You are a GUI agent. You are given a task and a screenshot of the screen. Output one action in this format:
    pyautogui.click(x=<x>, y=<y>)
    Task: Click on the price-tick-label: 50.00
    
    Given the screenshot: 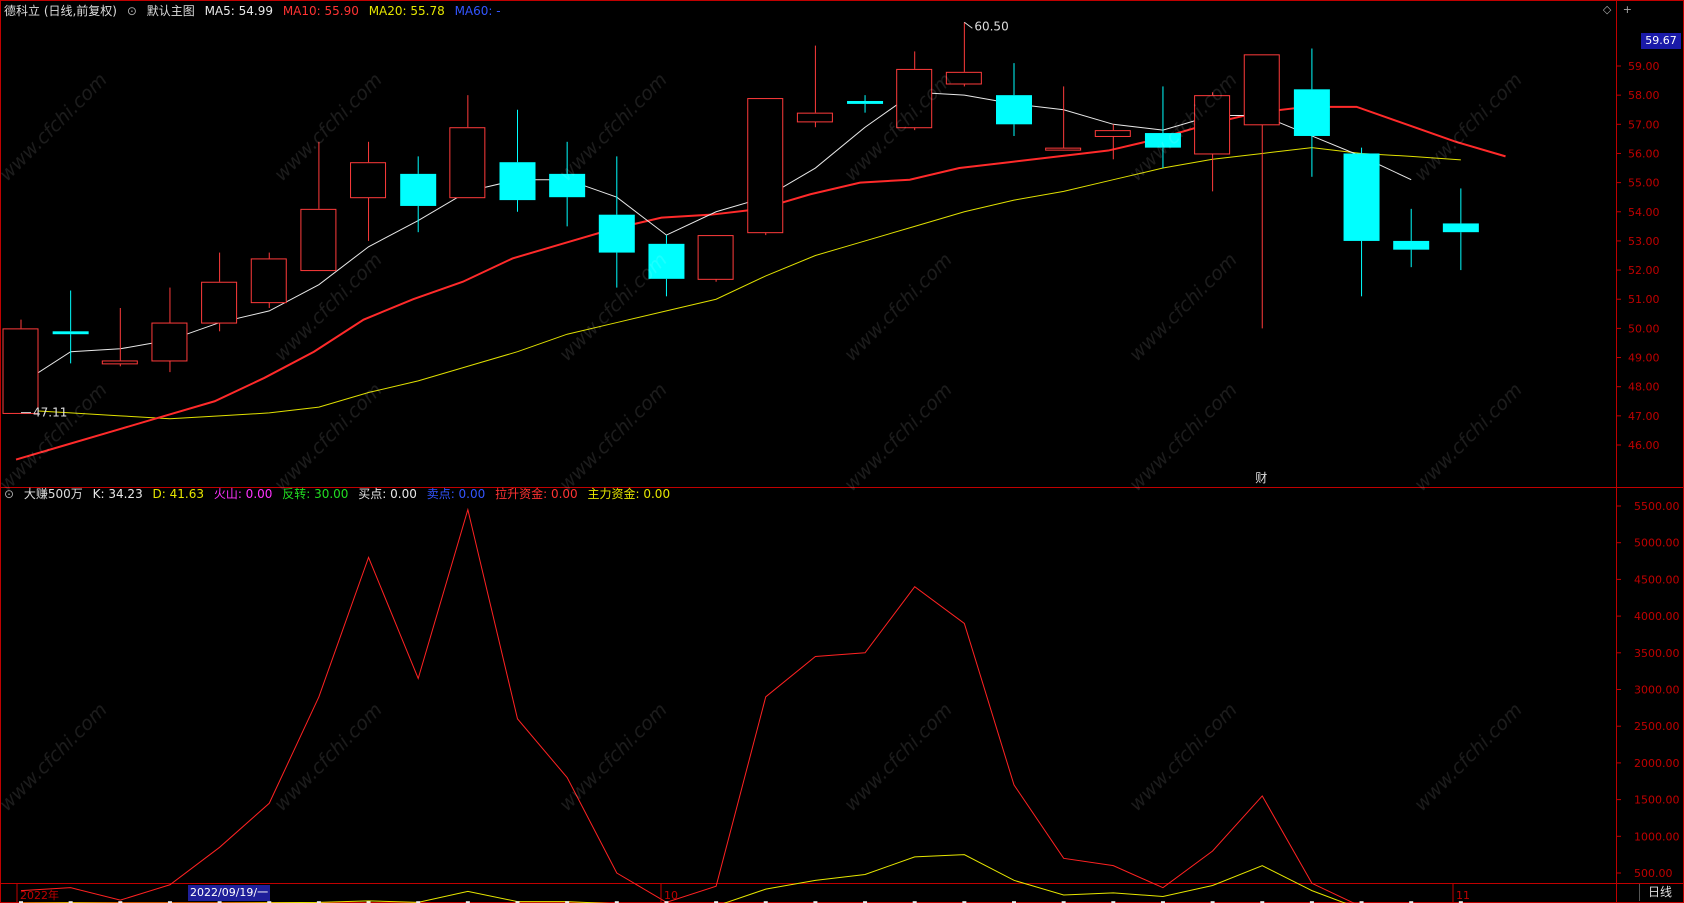 What is the action you would take?
    pyautogui.click(x=1644, y=328)
    